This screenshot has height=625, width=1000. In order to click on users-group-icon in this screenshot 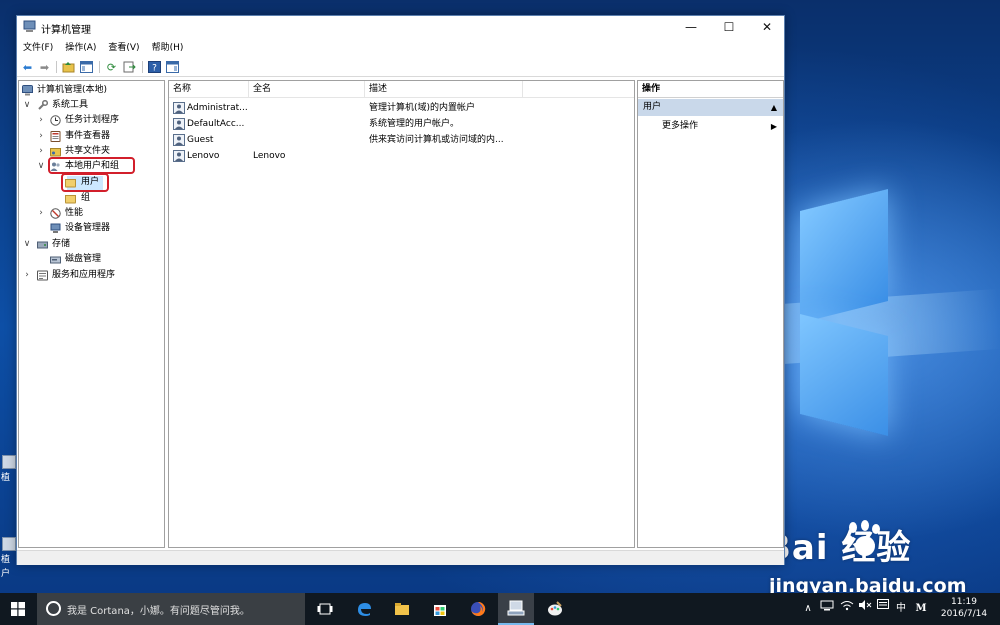, I will do `click(55, 166)`.